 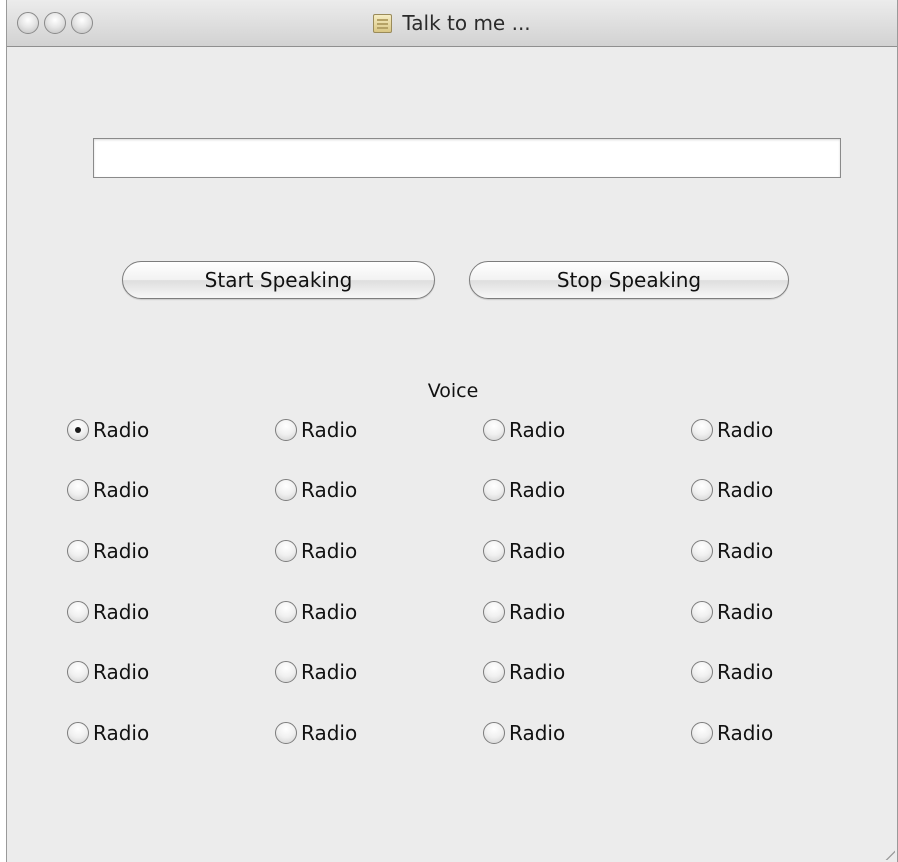 What do you see at coordinates (383, 23) in the screenshot?
I see `document-icon` at bounding box center [383, 23].